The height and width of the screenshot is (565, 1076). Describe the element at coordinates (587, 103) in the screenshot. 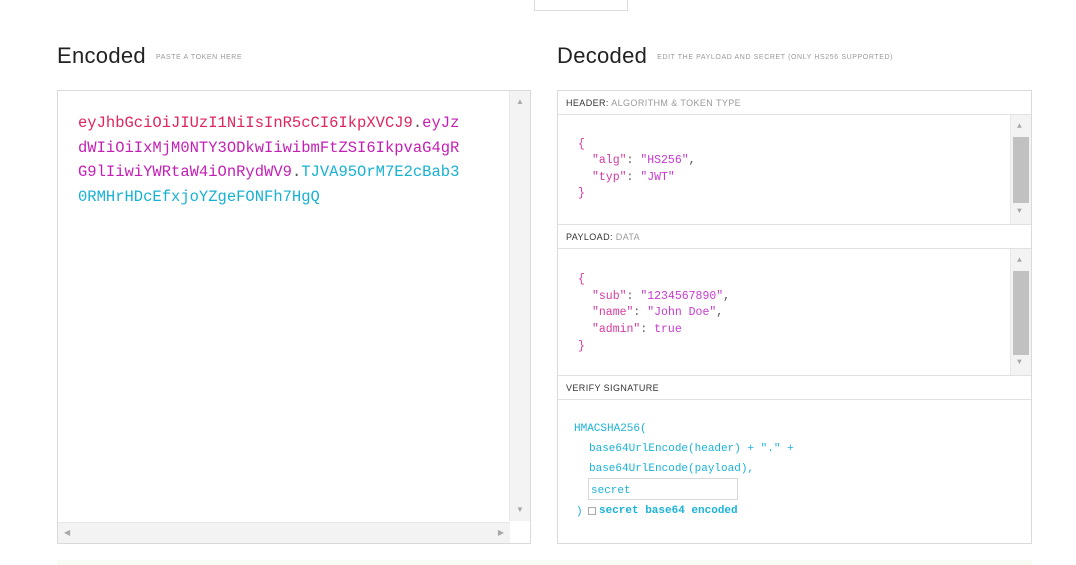

I see `header-label: HEADER:` at that location.